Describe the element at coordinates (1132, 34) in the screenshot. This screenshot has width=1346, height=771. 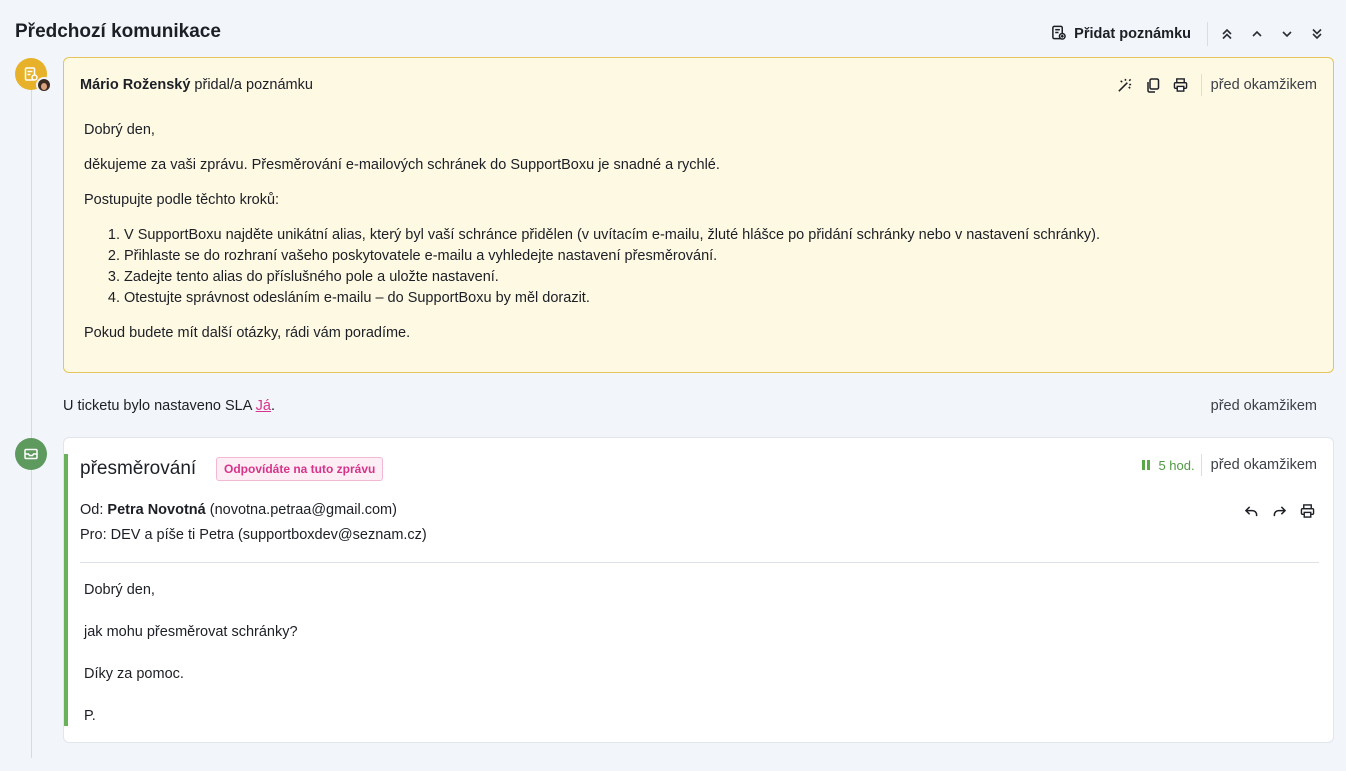
I see `add-note-label: Přidat poznámku` at that location.